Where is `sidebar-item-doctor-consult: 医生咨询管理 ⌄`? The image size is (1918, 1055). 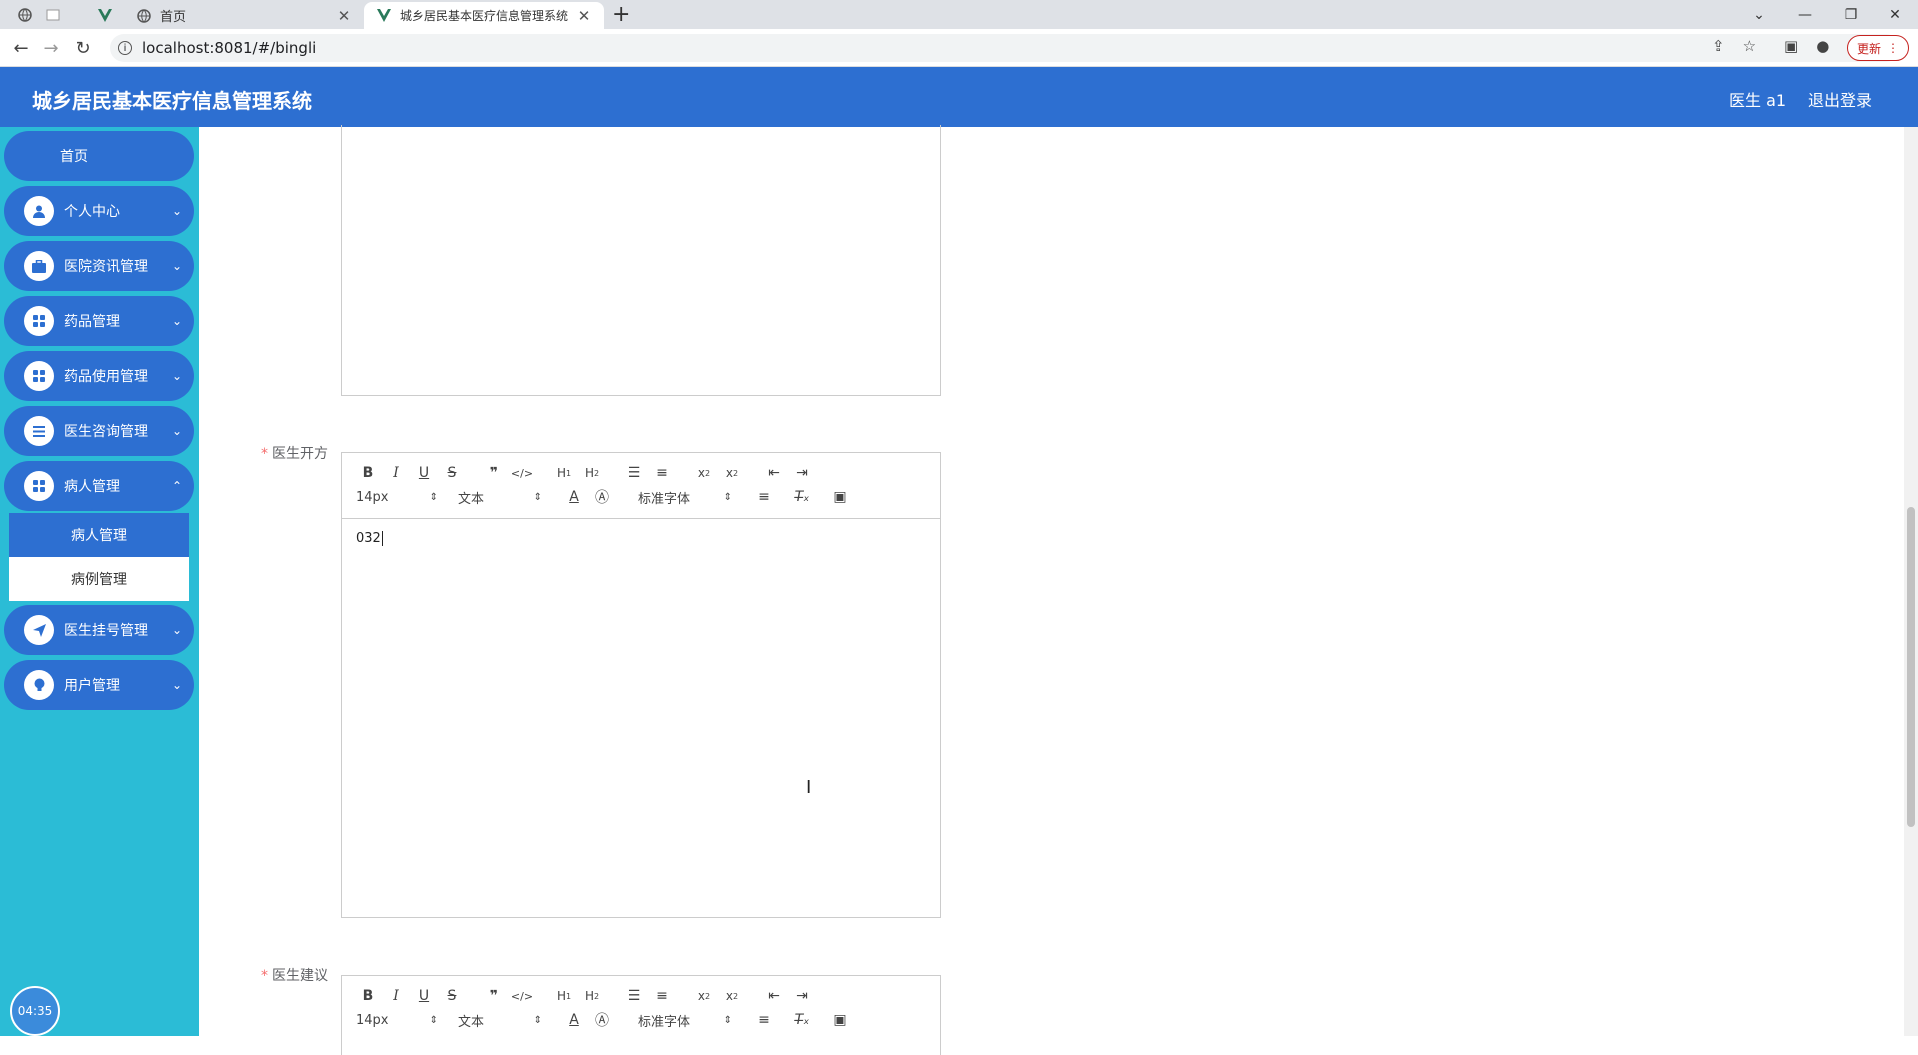
sidebar-item-doctor-consult: 医生咨询管理 ⌄ is located at coordinates (99, 431).